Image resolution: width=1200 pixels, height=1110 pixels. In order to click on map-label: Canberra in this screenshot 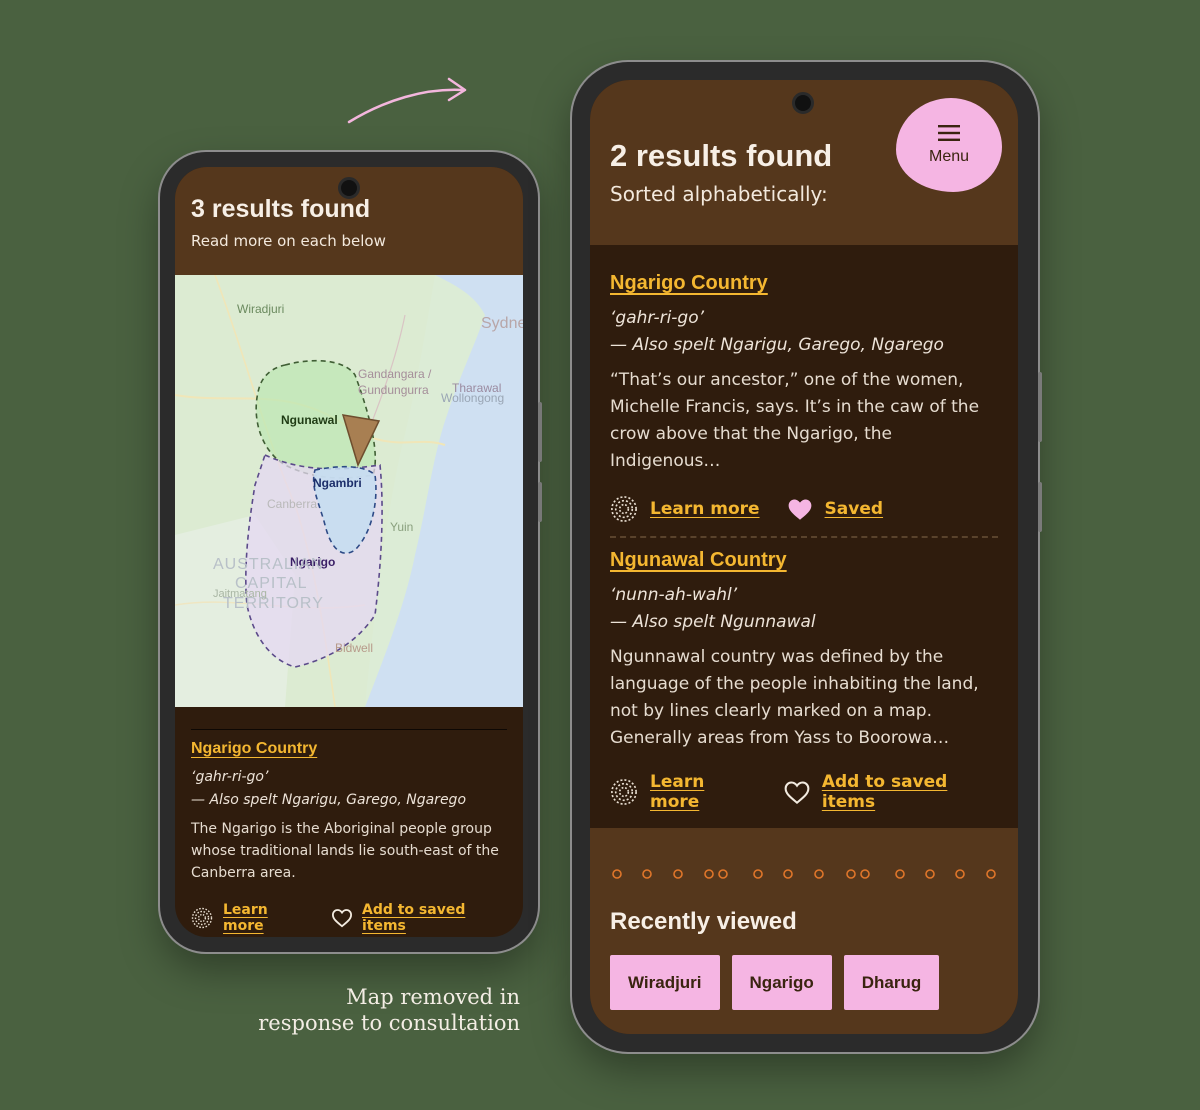, I will do `click(292, 504)`.